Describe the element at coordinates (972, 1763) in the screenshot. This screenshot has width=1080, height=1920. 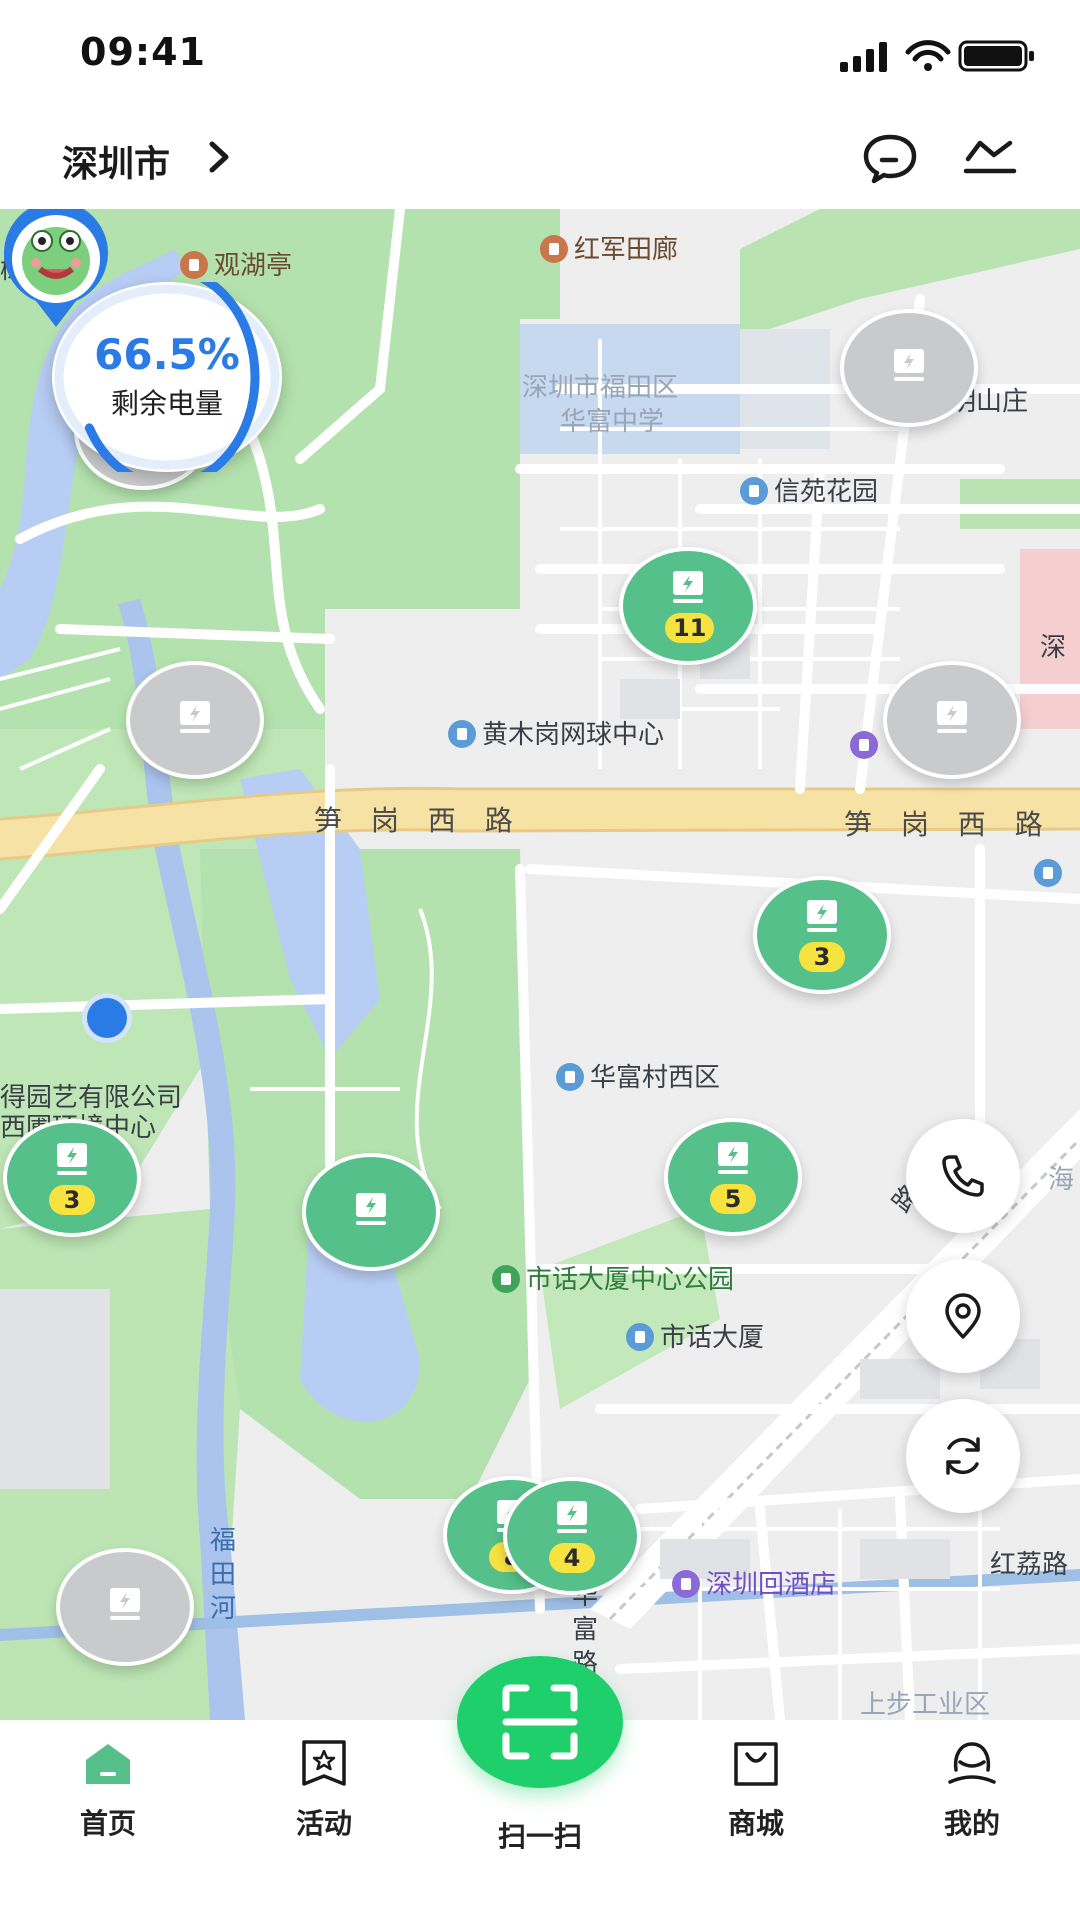
I see `profile-icon` at that location.